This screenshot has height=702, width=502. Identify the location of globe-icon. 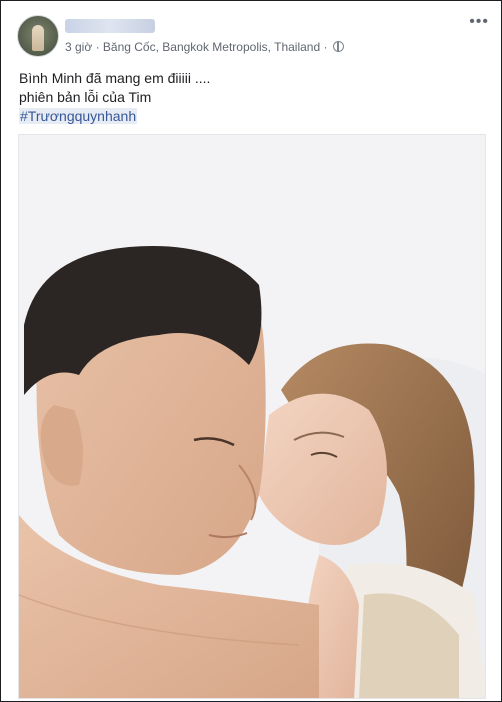
(338, 46).